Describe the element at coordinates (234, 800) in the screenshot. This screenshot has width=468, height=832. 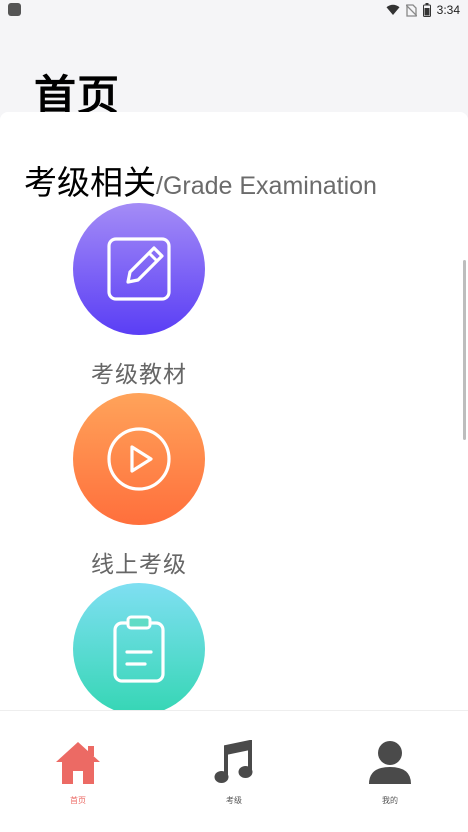
I see `nav-label: 考级` at that location.